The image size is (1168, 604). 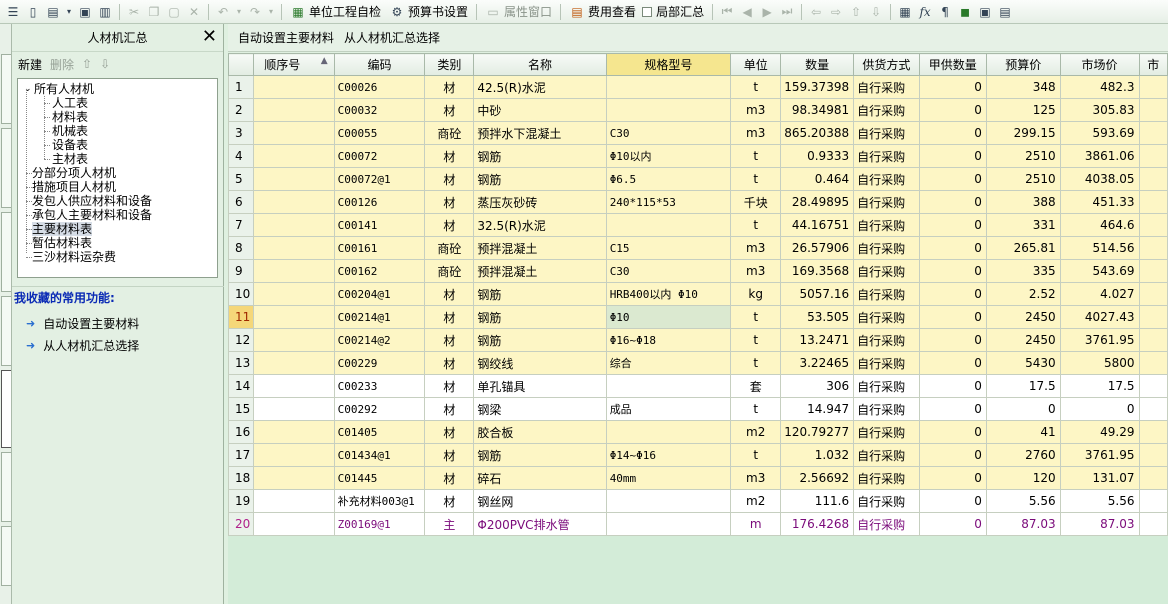 I want to click on move-down-icon: ⇩, so click(x=105, y=64).